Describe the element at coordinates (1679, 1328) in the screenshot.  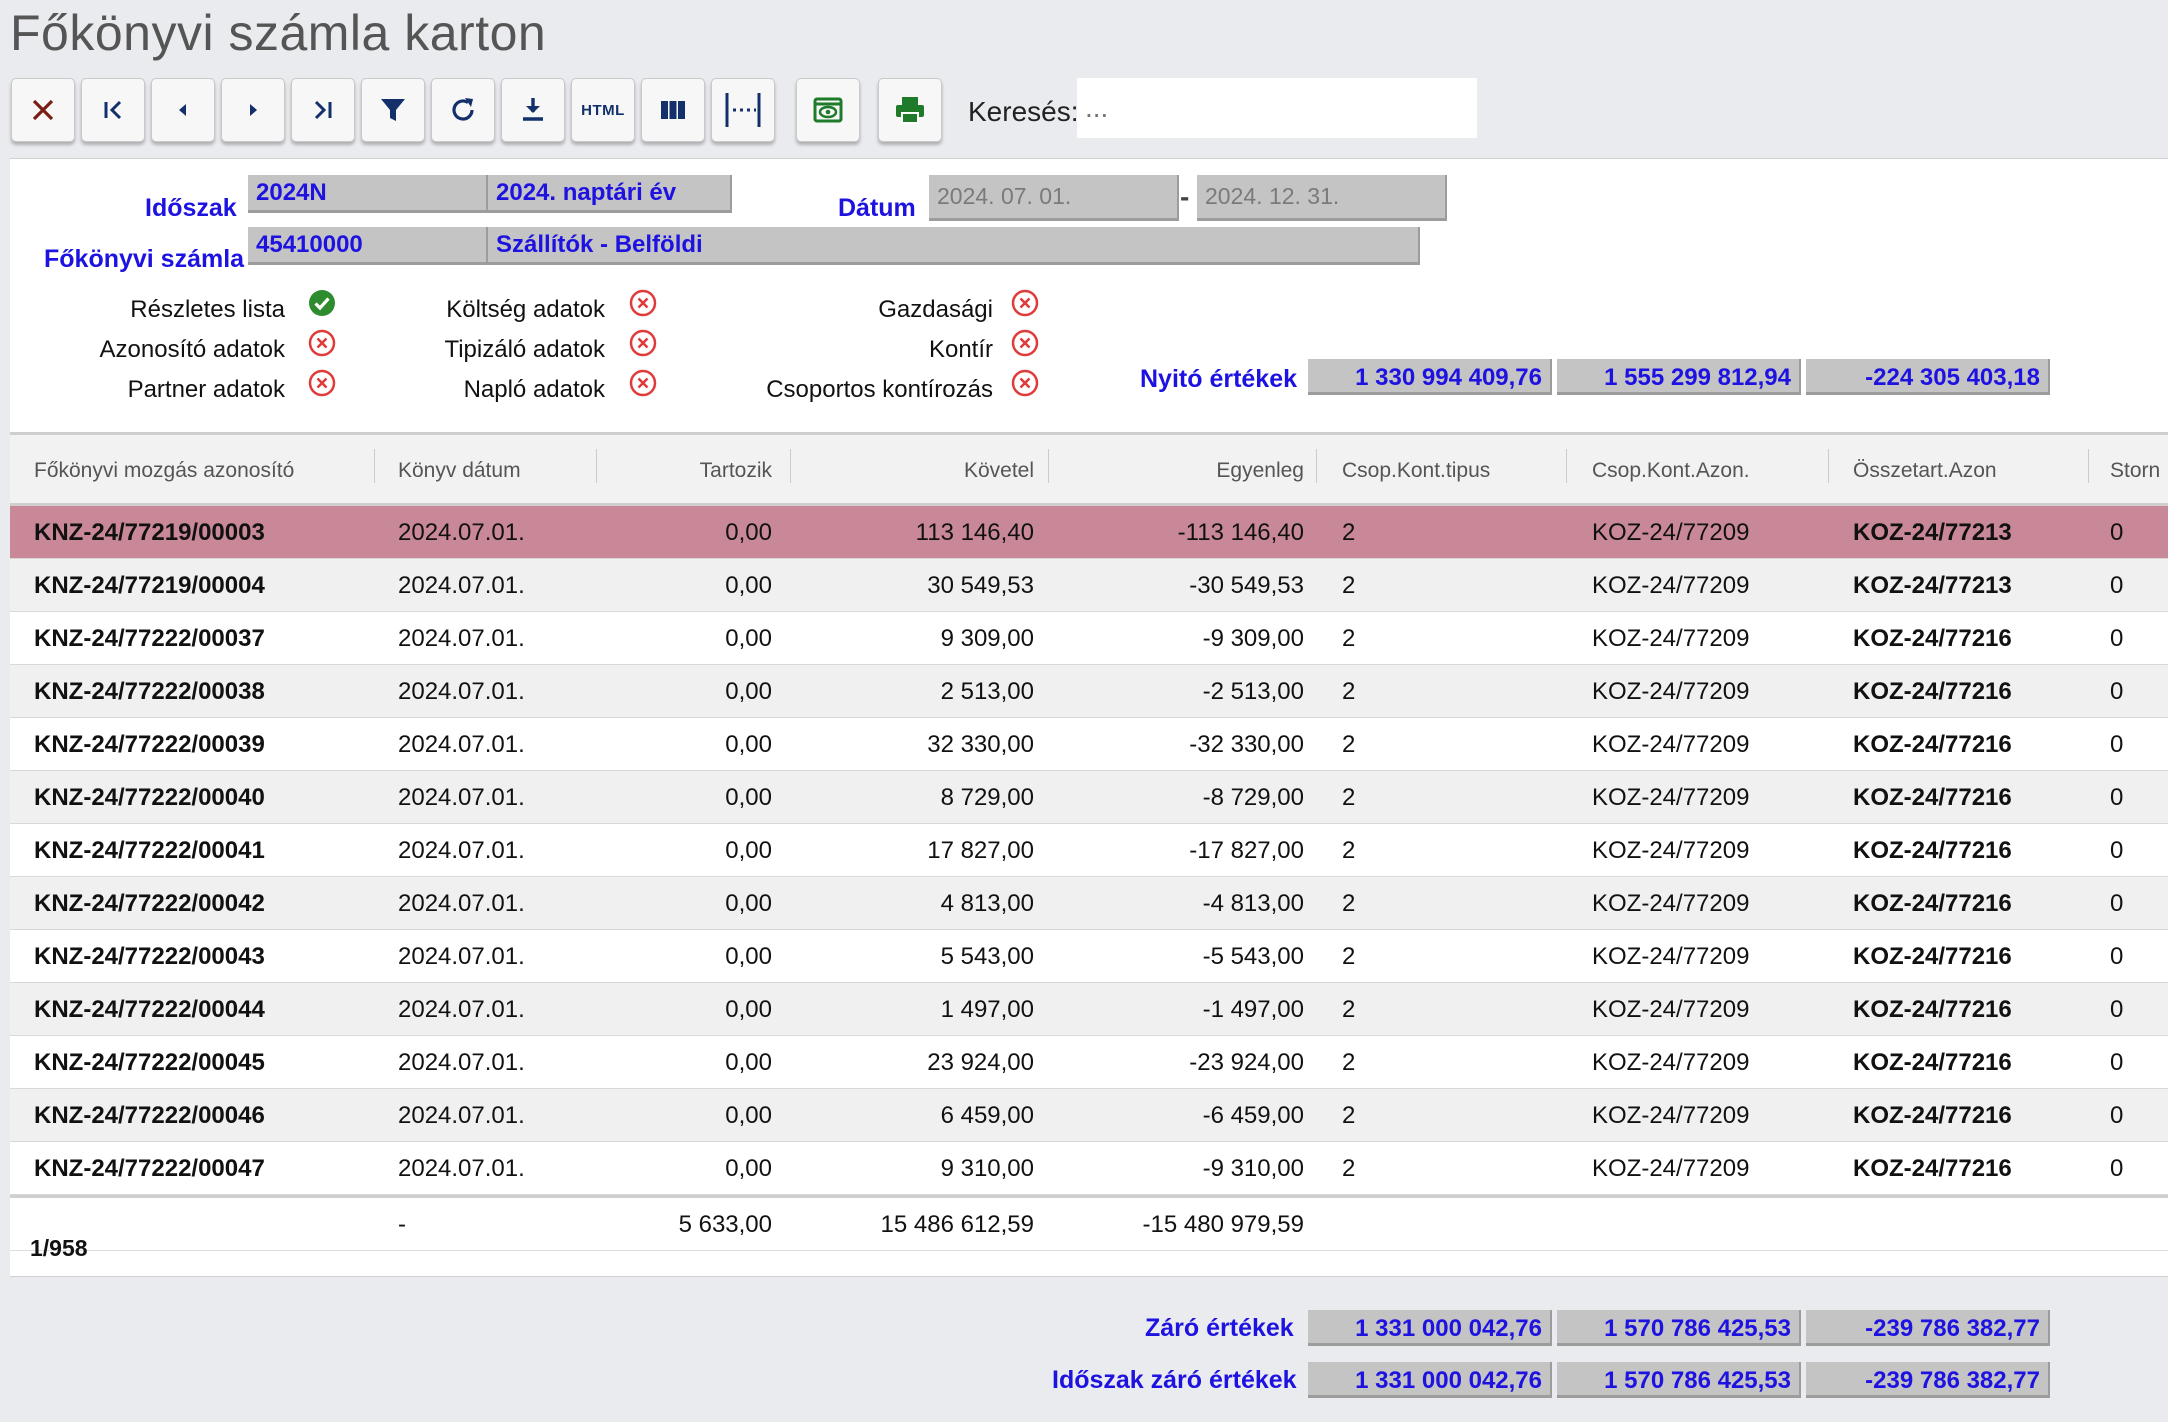
I see `closing-credit-value: 1 570 786 425,53` at that location.